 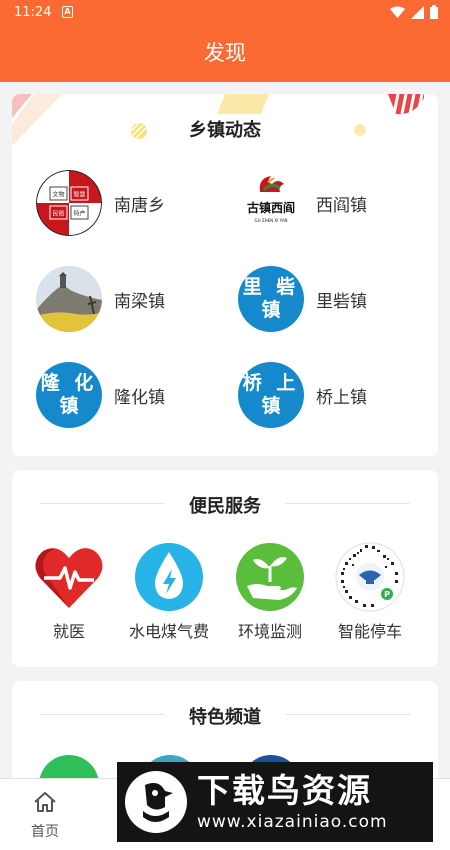 I want to click on home-icon, so click(x=45, y=802).